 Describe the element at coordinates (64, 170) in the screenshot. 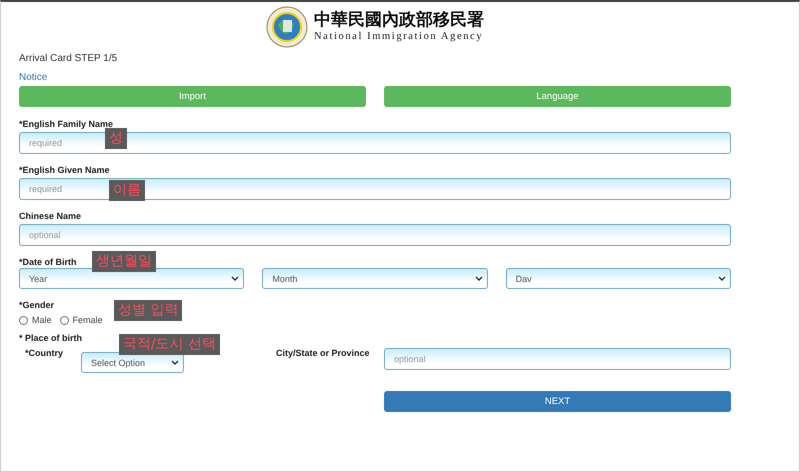

I see `field-label: *English Given Name` at that location.